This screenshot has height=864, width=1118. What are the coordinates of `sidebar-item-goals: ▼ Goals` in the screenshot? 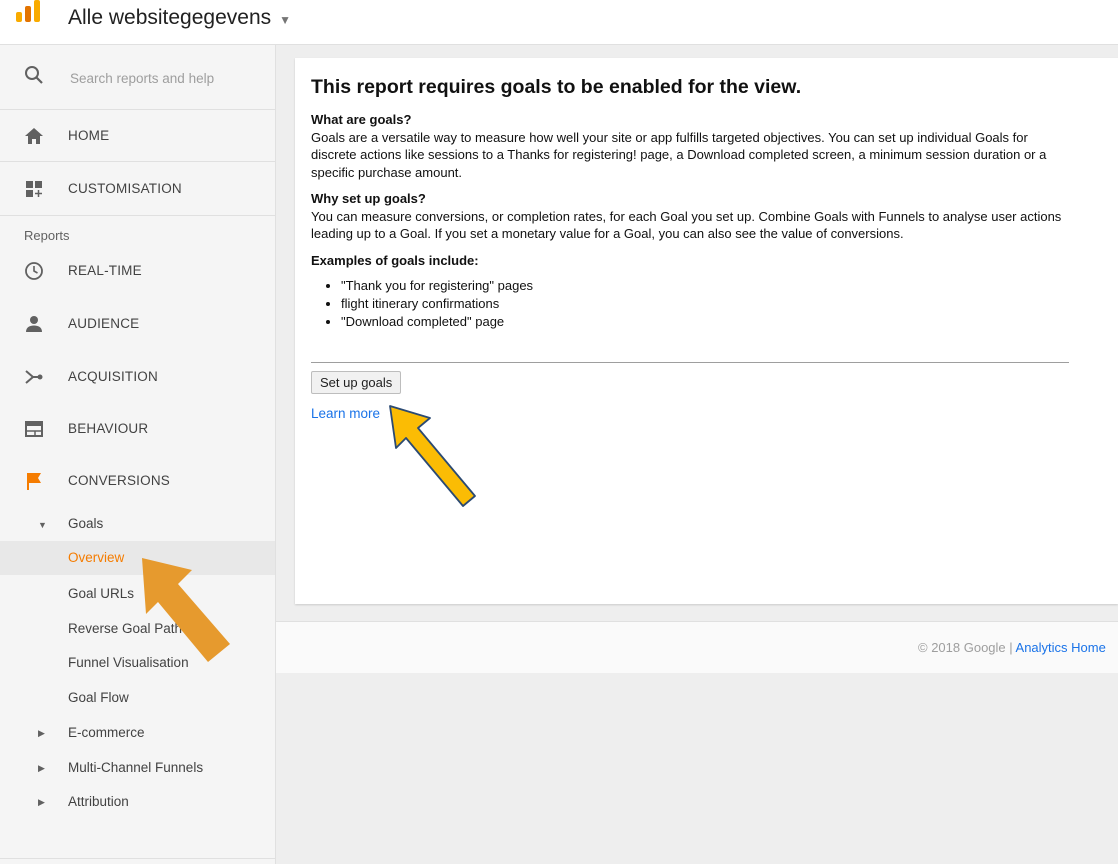 It's located at (137, 524).